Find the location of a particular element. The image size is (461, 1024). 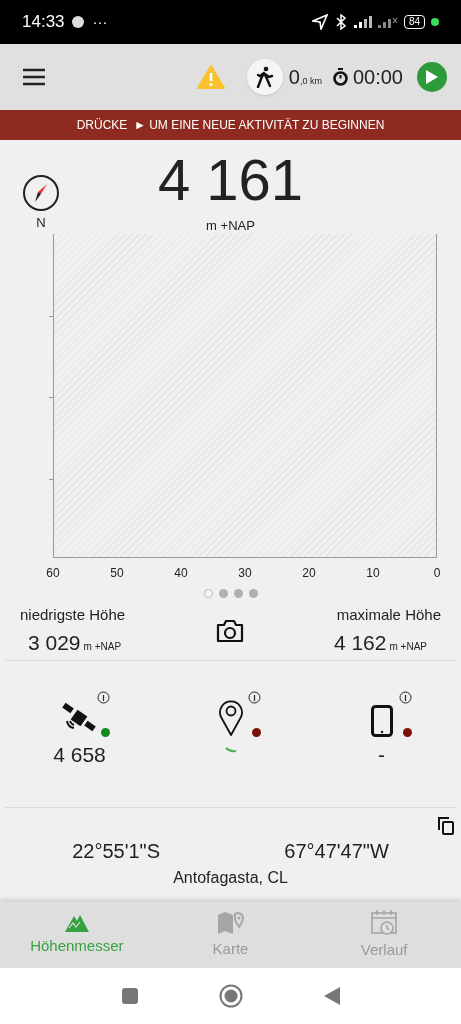

axis-label: 0 is located at coordinates (437, 574).